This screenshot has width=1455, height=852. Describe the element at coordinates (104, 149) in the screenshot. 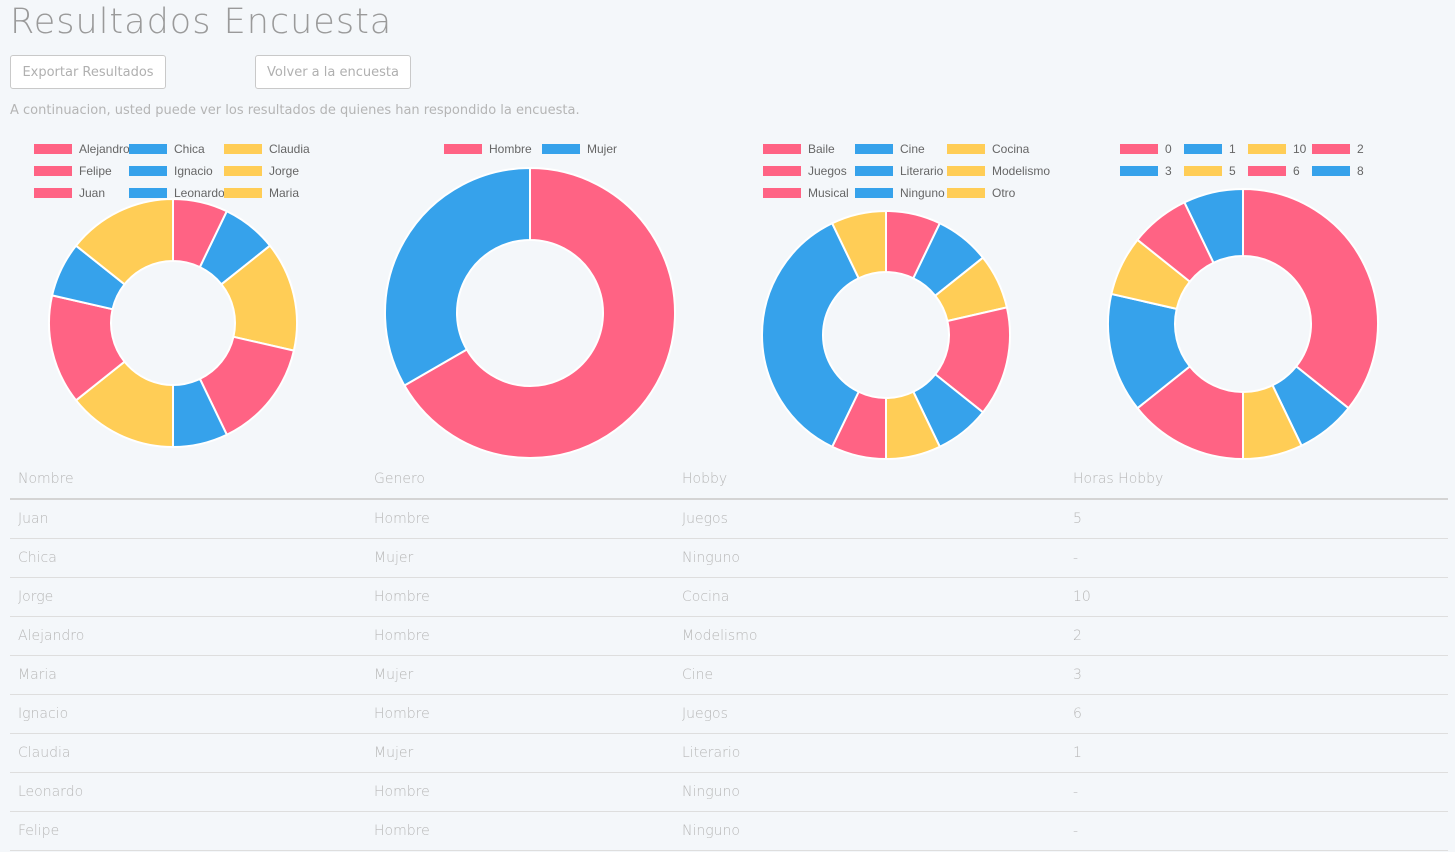

I see `legend-label: Alejandro` at that location.